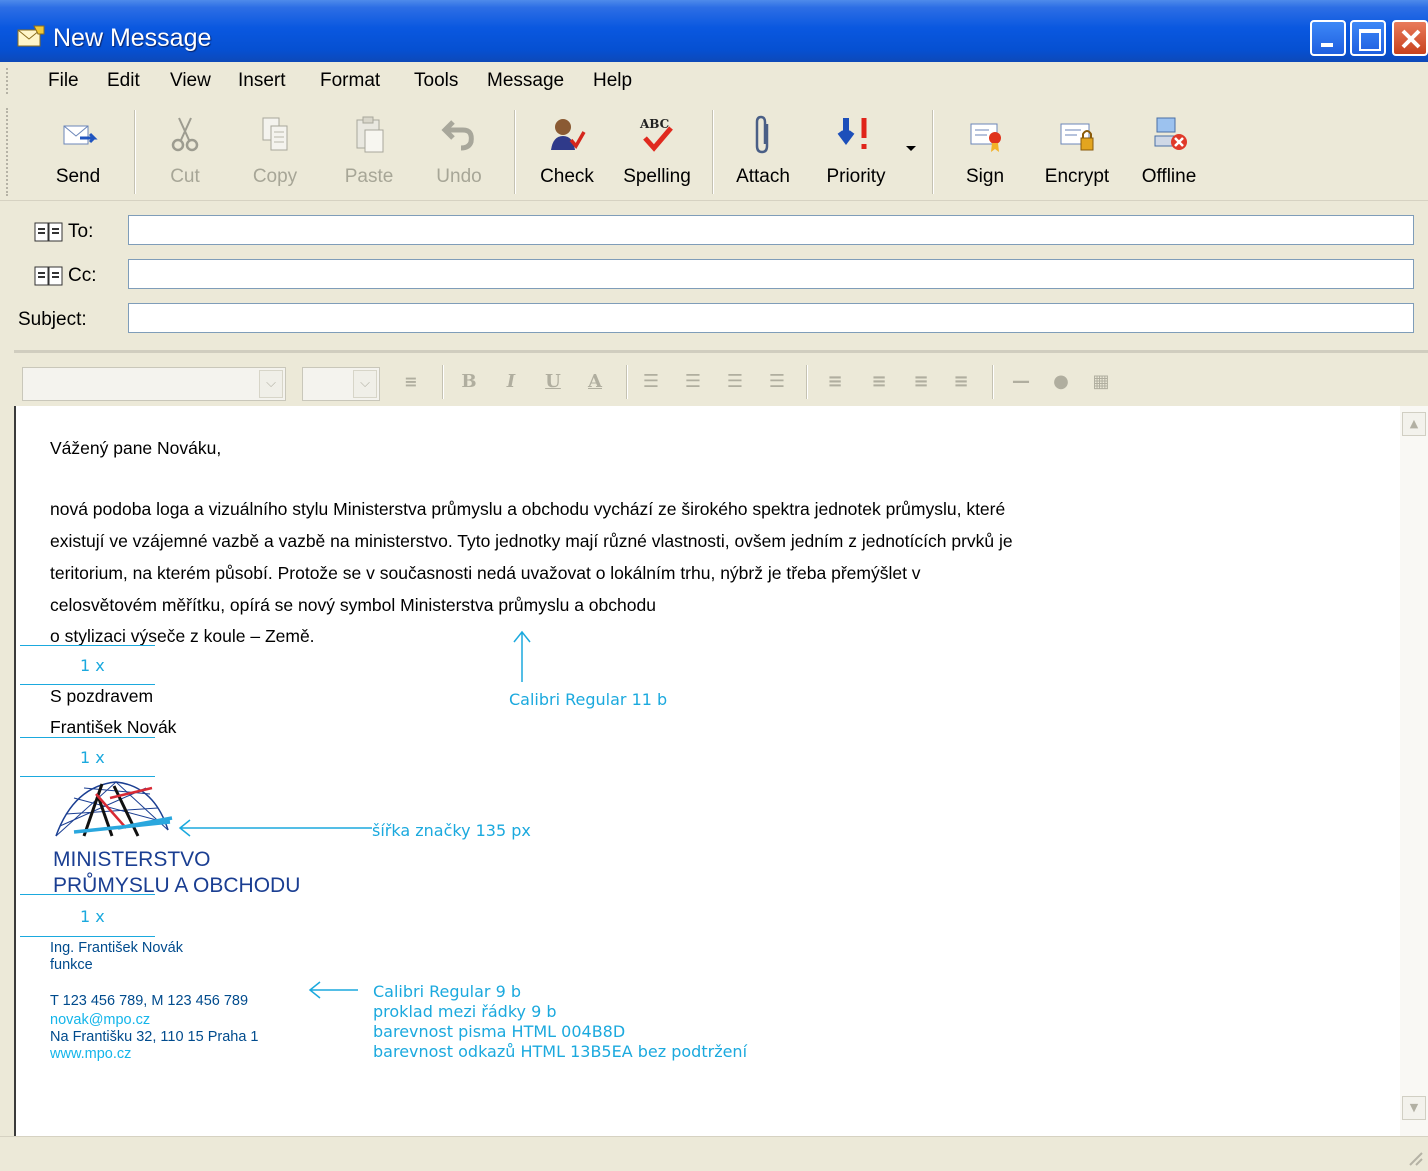  Describe the element at coordinates (90, 1054) in the screenshot. I see `signature-web-link: www.mpo.cz` at that location.